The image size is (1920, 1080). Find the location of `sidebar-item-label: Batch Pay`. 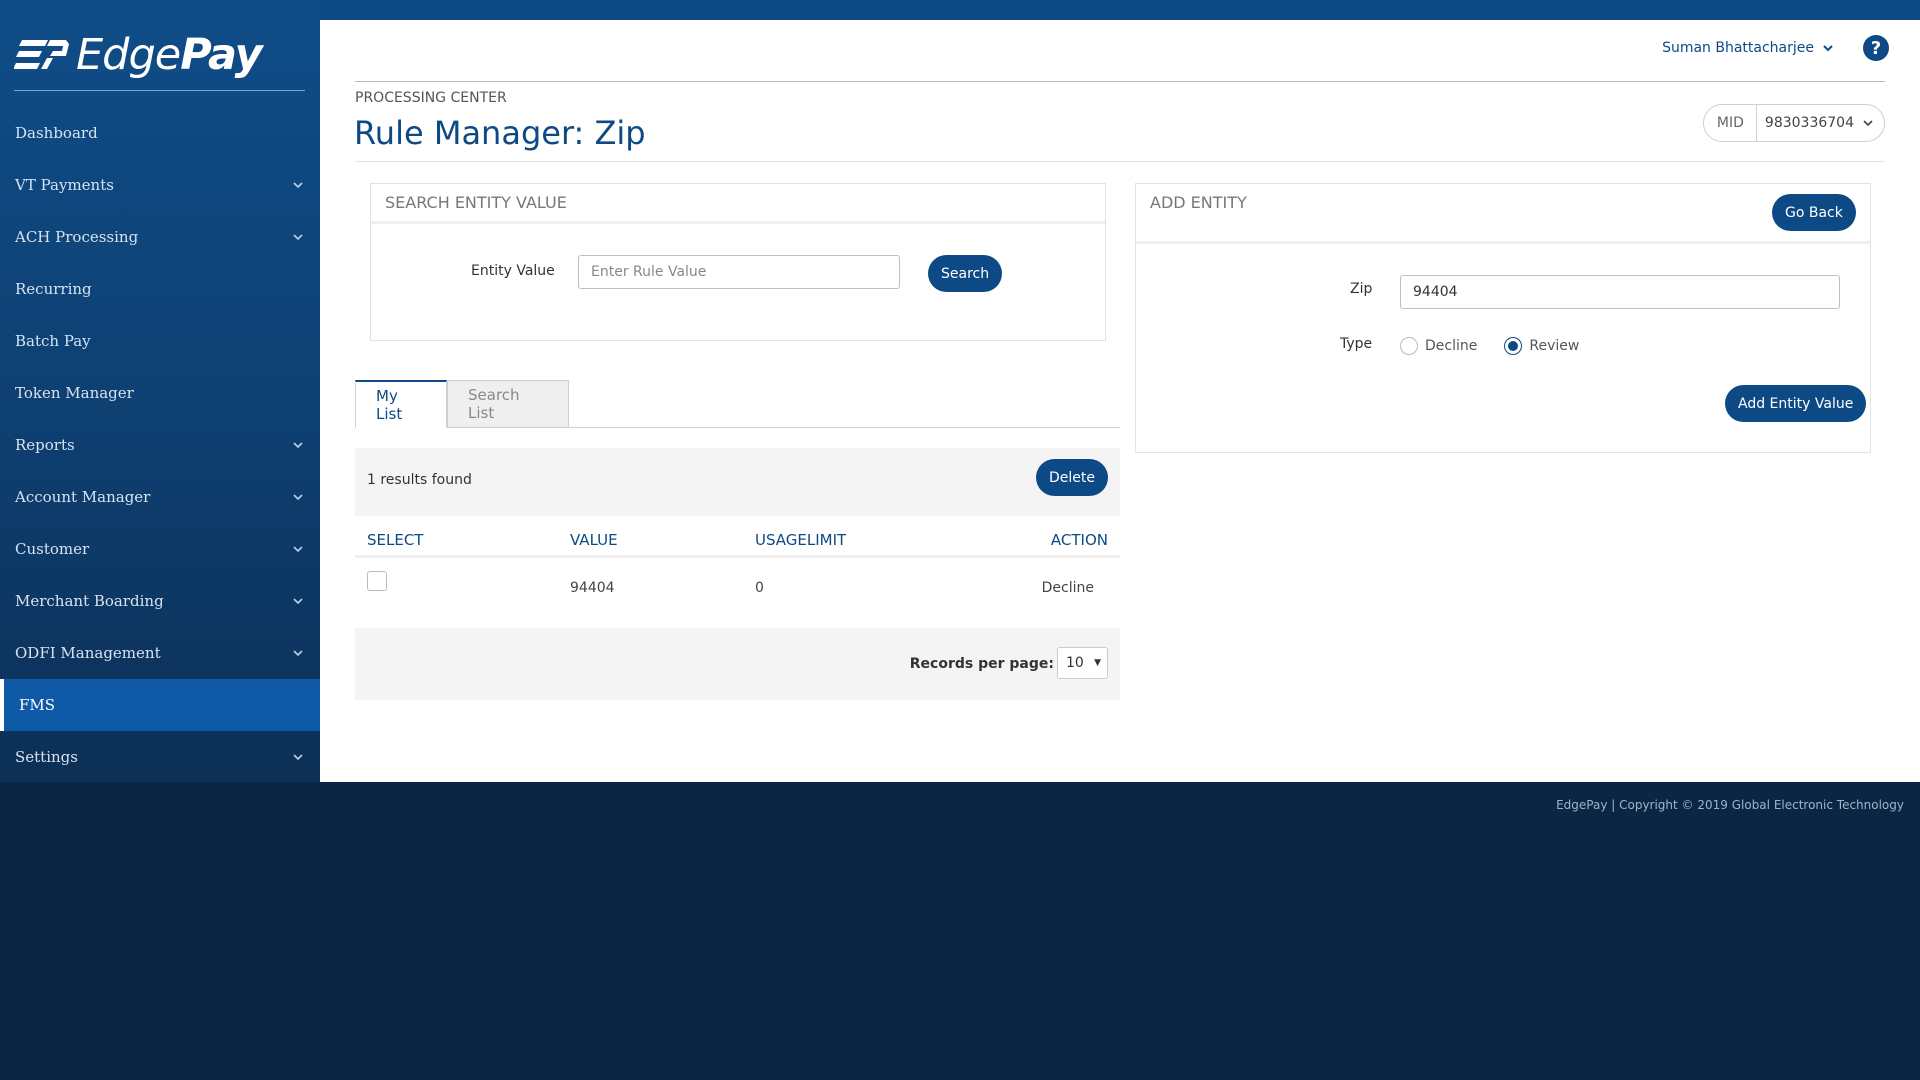

sidebar-item-label: Batch Pay is located at coordinates (53, 341).